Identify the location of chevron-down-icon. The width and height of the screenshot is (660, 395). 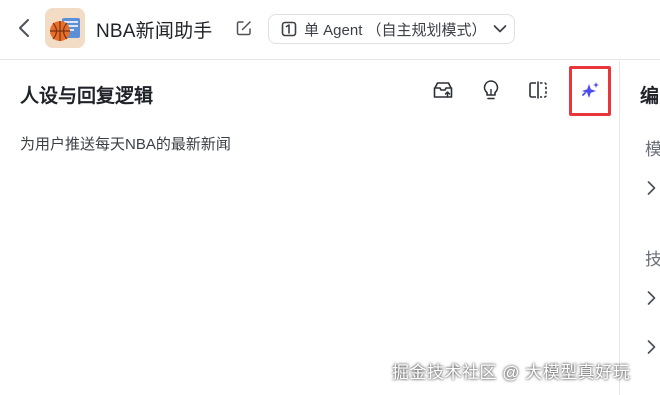
(499, 29).